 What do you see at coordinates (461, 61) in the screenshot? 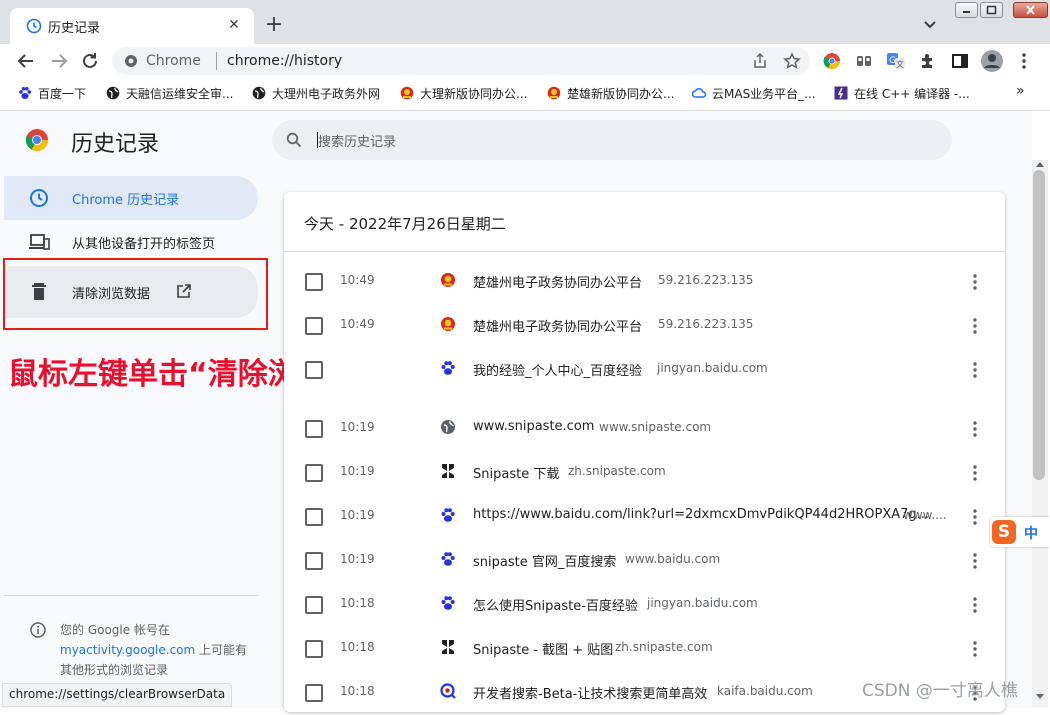
I see `address-bar: Chrome chrome://history` at bounding box center [461, 61].